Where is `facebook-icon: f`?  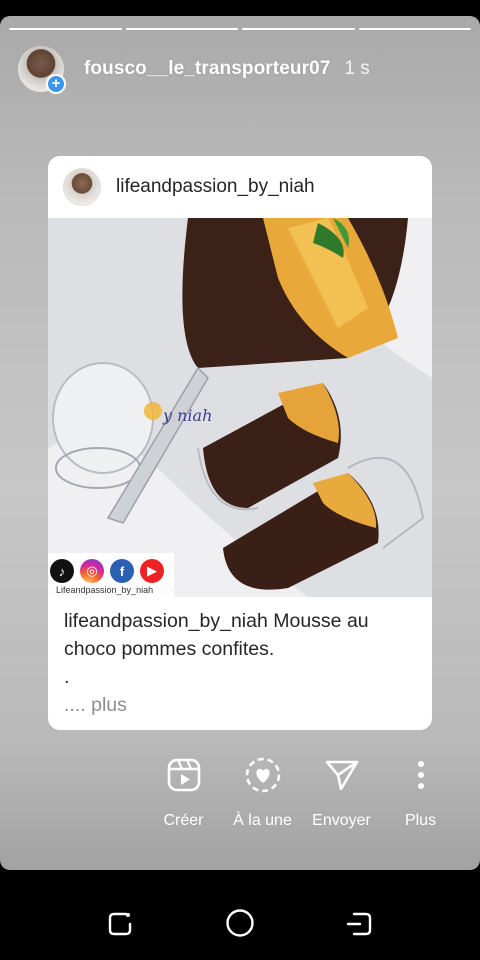 facebook-icon: f is located at coordinates (122, 571).